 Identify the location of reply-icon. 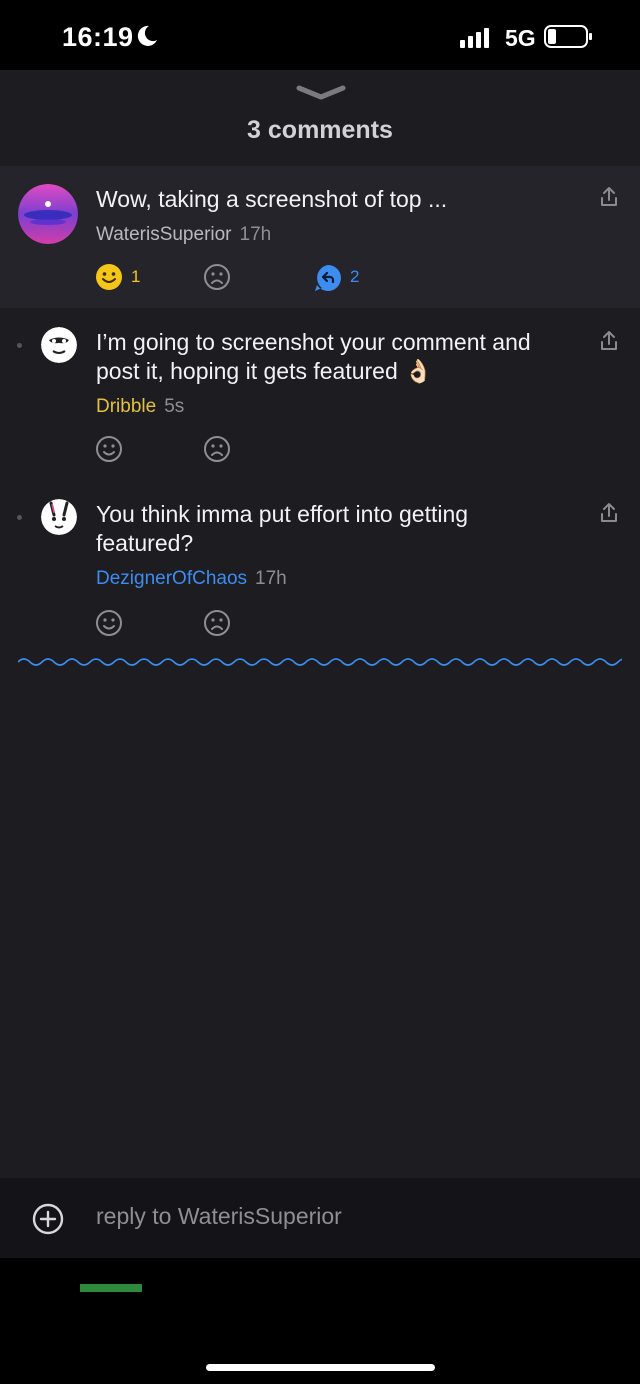
(328, 278).